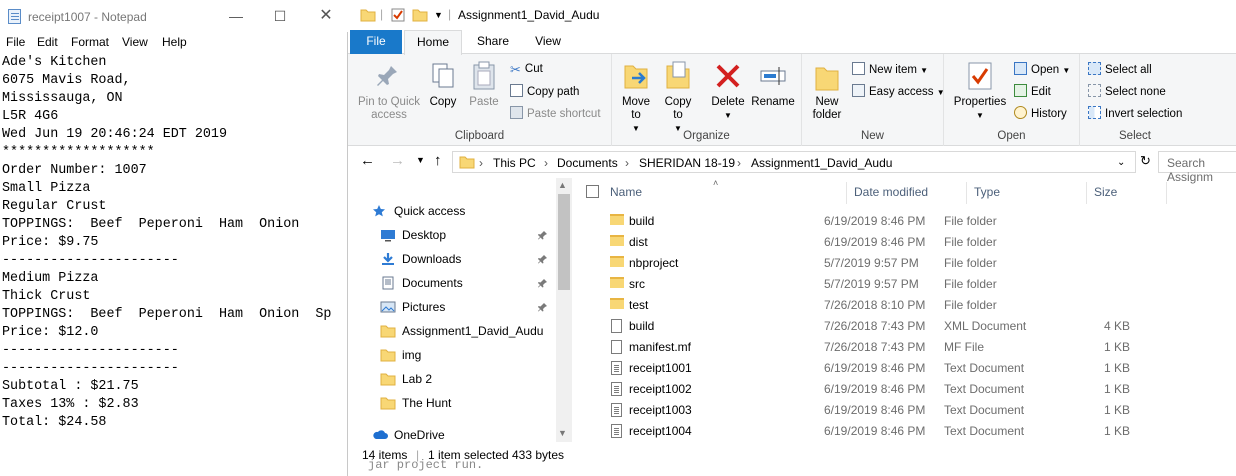 This screenshot has width=1236, height=476. Describe the element at coordinates (564, 242) in the screenshot. I see `nav-scrollbar-thumb` at that location.